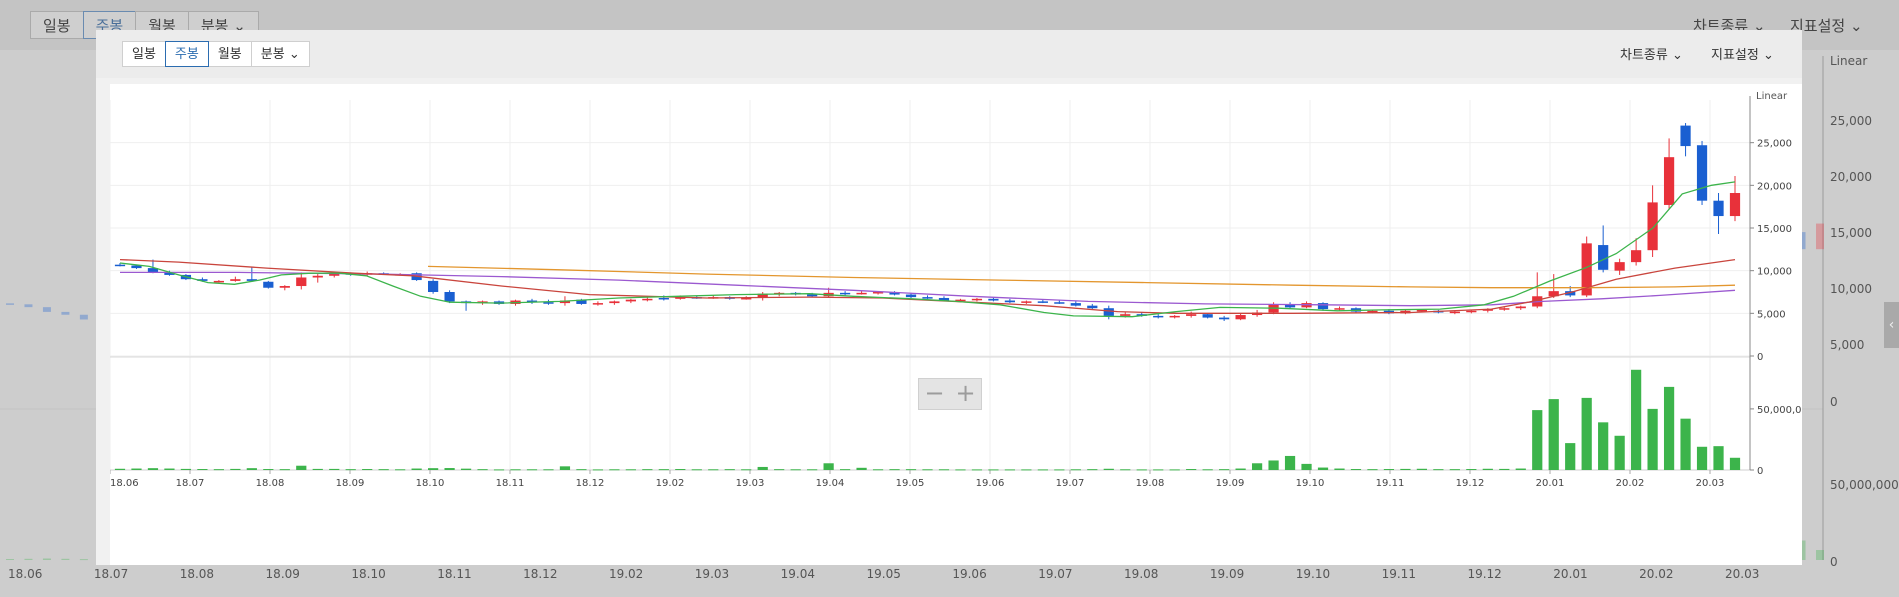 The image size is (1899, 597). What do you see at coordinates (1760, 357) in the screenshot?
I see `price-tick-label: 0` at bounding box center [1760, 357].